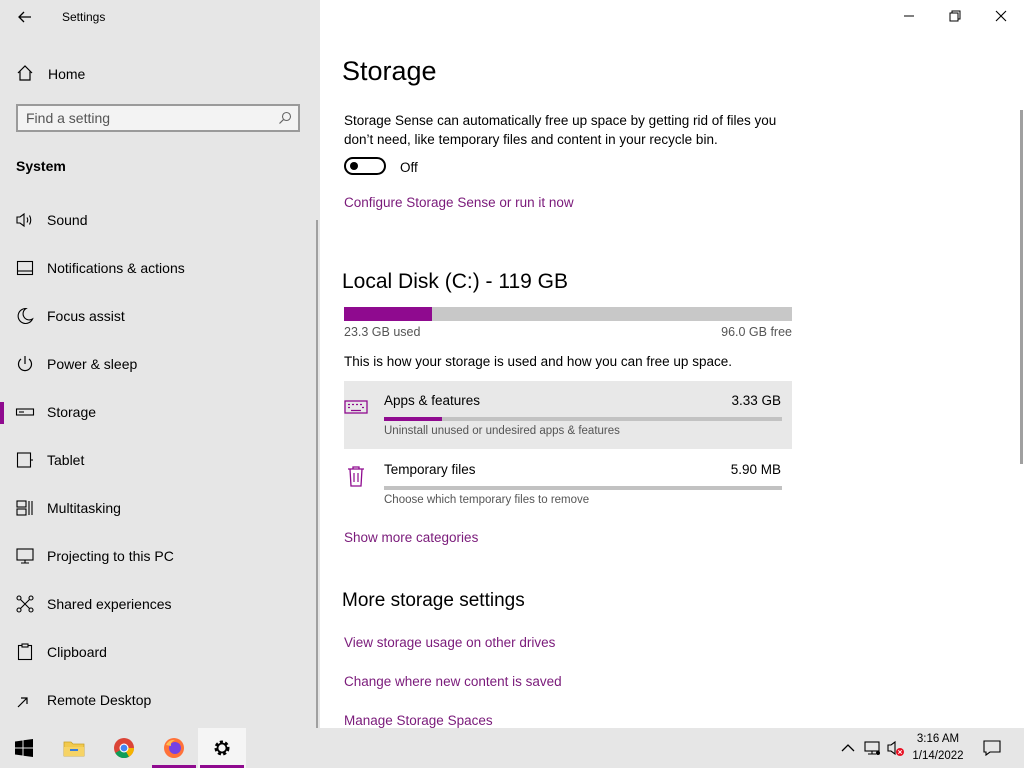 The height and width of the screenshot is (768, 1024). What do you see at coordinates (388, 314) in the screenshot?
I see `disk-usage-fill` at bounding box center [388, 314].